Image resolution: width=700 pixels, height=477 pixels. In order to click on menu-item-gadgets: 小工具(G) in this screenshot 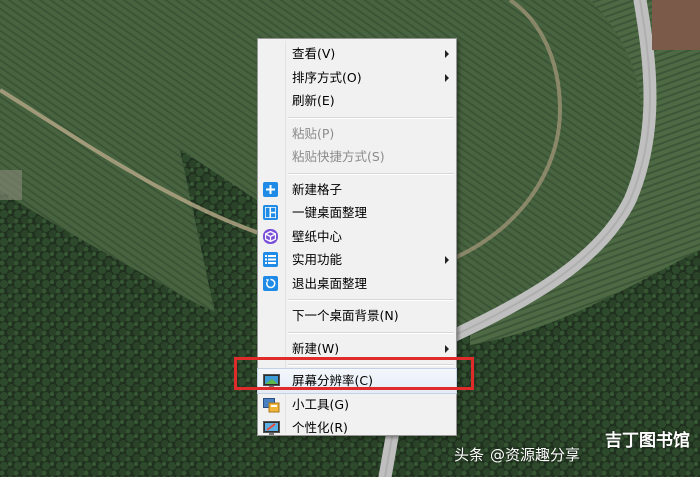, I will do `click(357, 405)`.